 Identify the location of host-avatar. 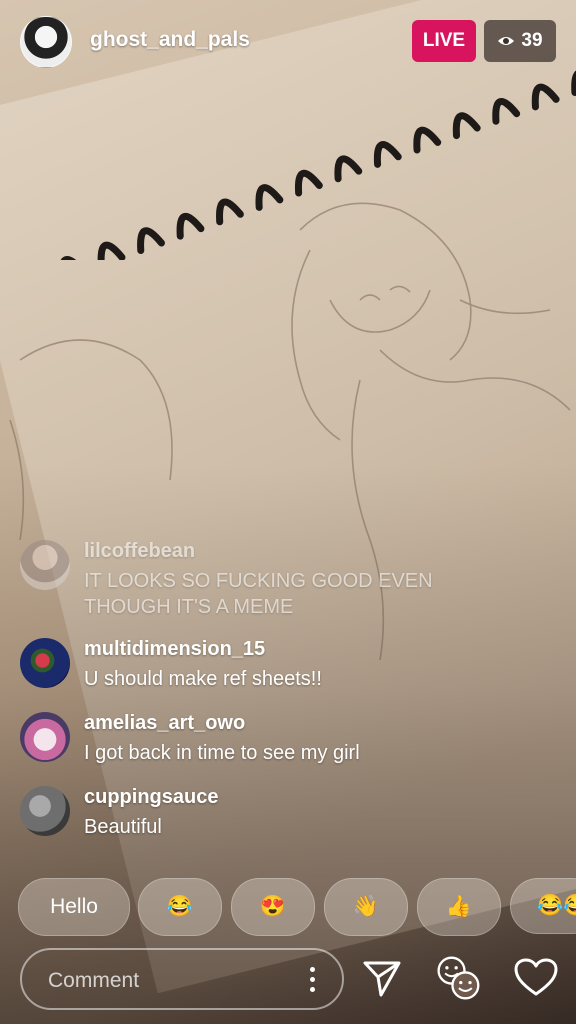
(46, 42).